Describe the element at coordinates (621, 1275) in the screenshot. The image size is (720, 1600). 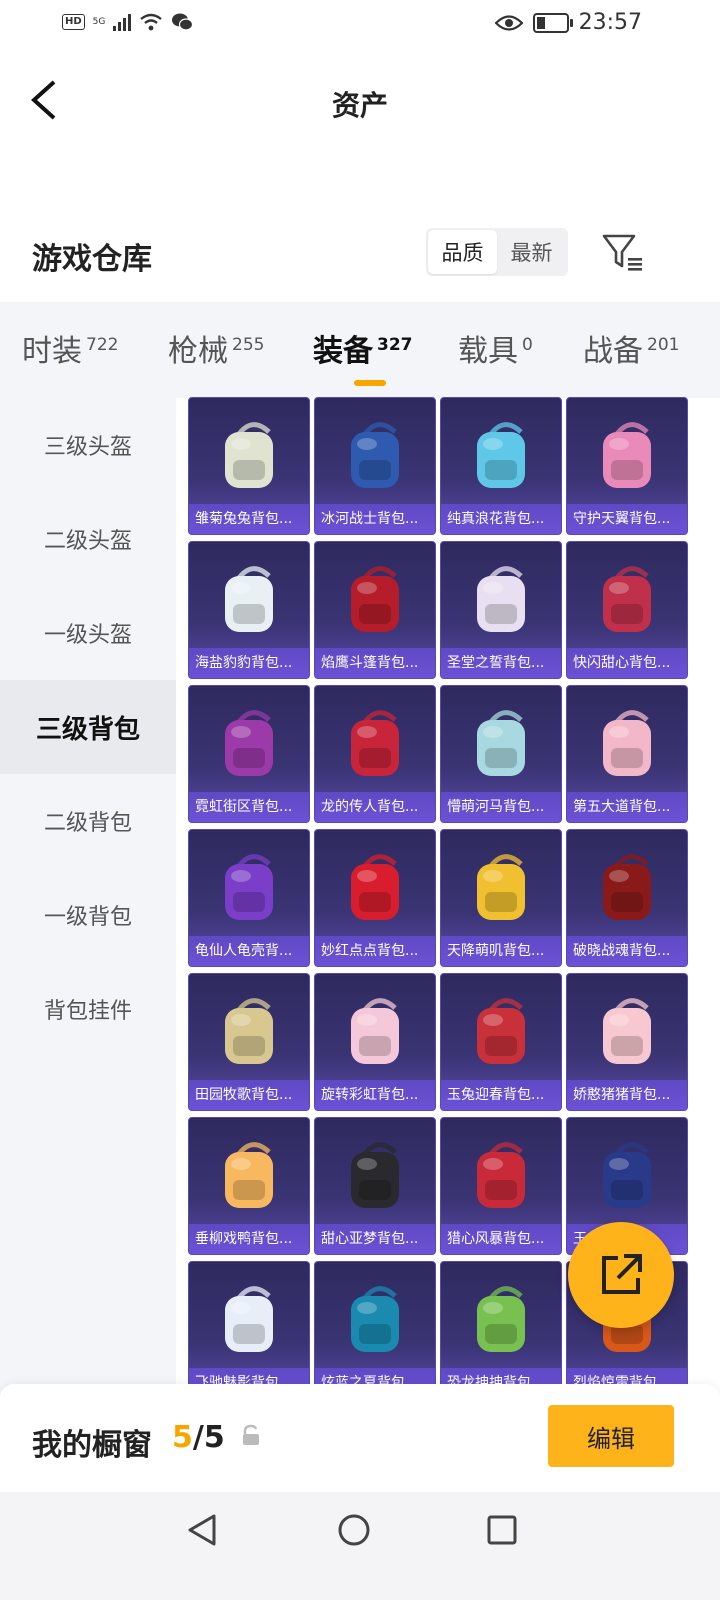
I see `share-button` at that location.